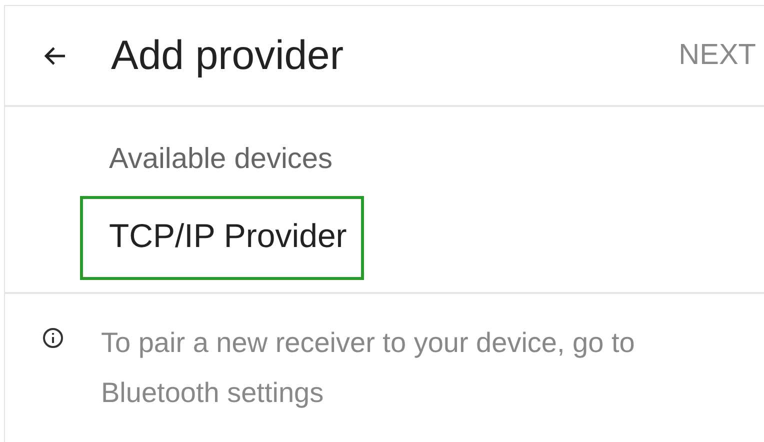 The image size is (764, 442). Describe the element at coordinates (227, 55) in the screenshot. I see `page-title: Add provider` at that location.